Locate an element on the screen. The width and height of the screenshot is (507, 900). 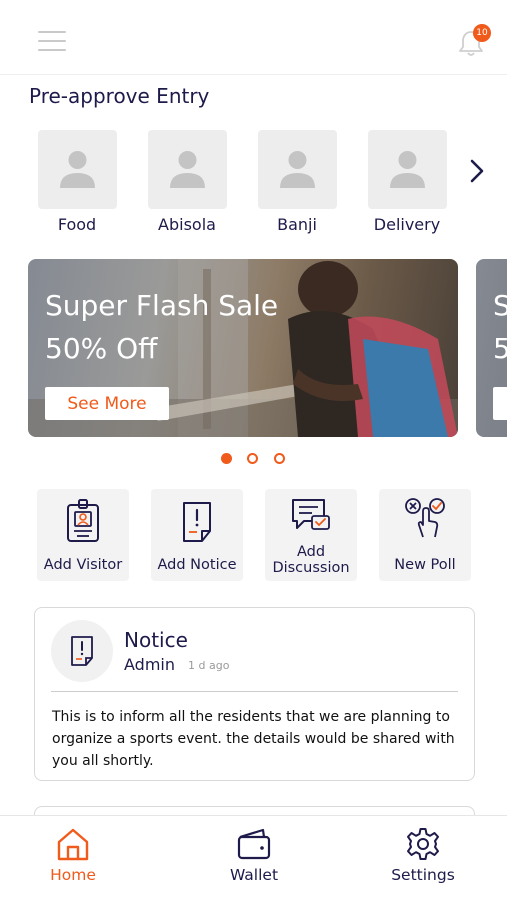
add-visitor-label: Add Visitor is located at coordinates (83, 565).